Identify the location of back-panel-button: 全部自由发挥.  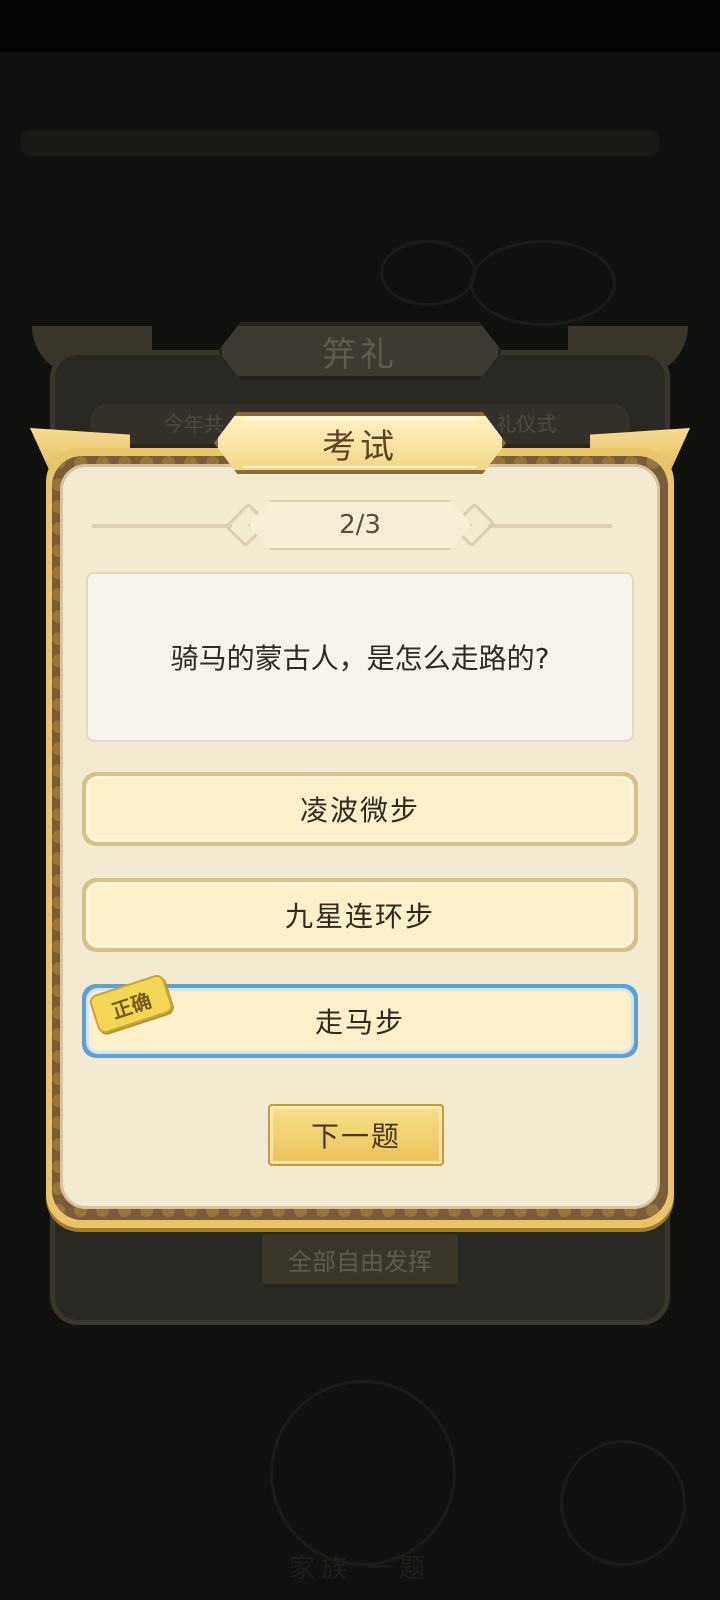
(360, 1259).